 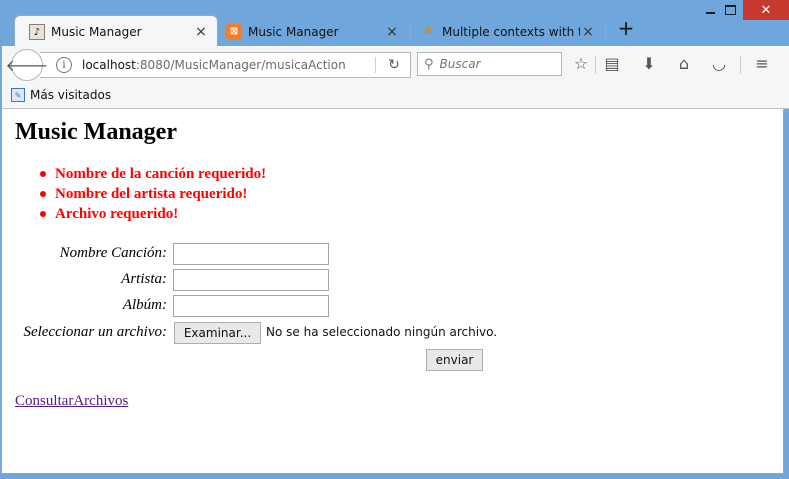 What do you see at coordinates (109, 65) in the screenshot?
I see `url-host: localhost` at bounding box center [109, 65].